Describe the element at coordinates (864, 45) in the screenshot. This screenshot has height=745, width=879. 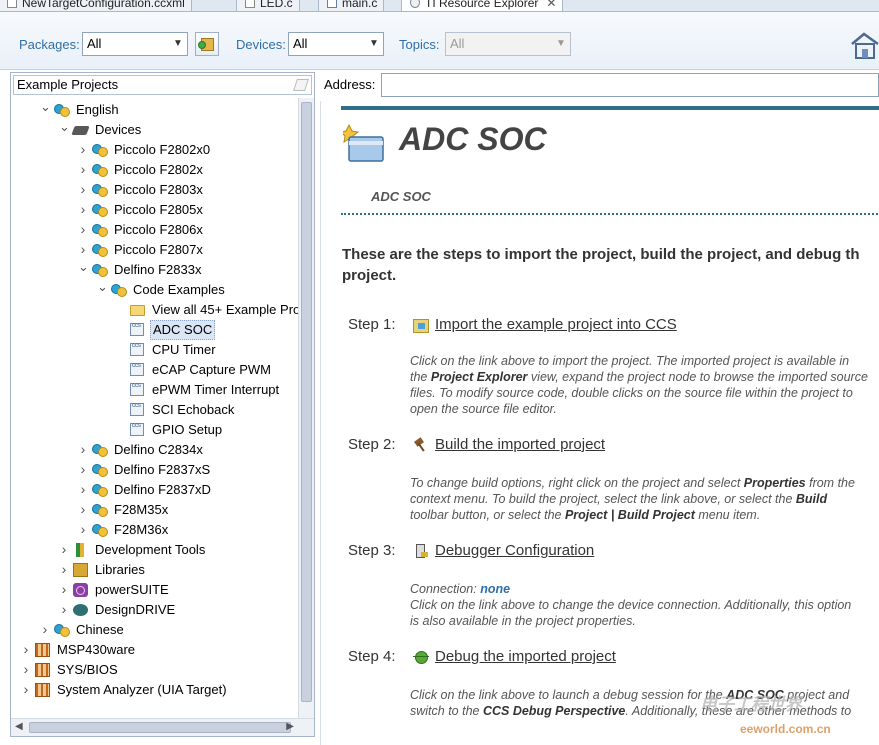
I see `home-icon` at that location.